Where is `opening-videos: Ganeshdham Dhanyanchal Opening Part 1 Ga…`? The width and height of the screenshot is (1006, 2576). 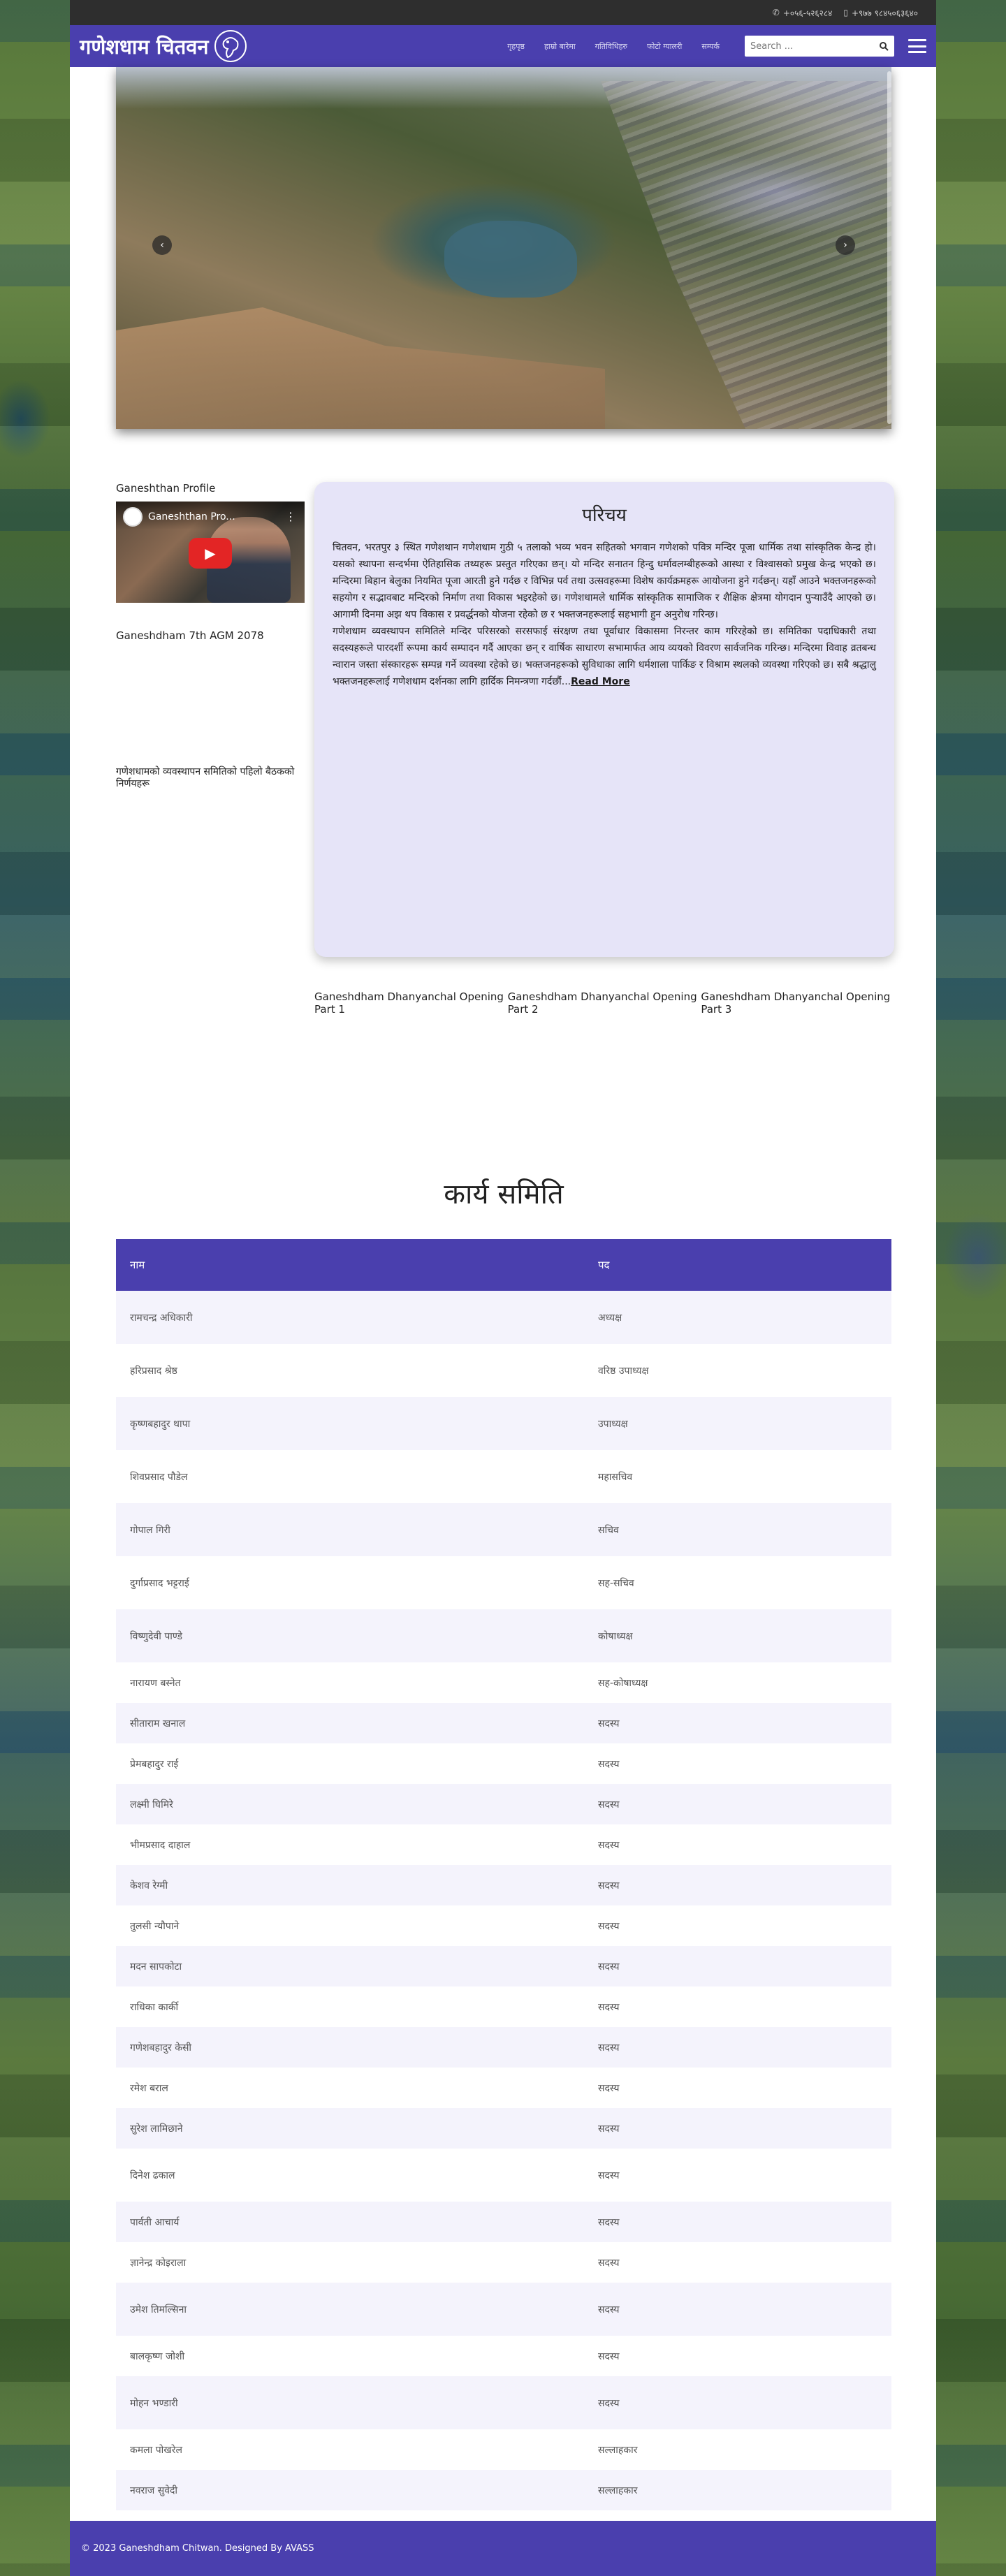
opening-videos: Ganeshdham Dhanyanchal Opening Part 1 Ga… is located at coordinates (604, 1003).